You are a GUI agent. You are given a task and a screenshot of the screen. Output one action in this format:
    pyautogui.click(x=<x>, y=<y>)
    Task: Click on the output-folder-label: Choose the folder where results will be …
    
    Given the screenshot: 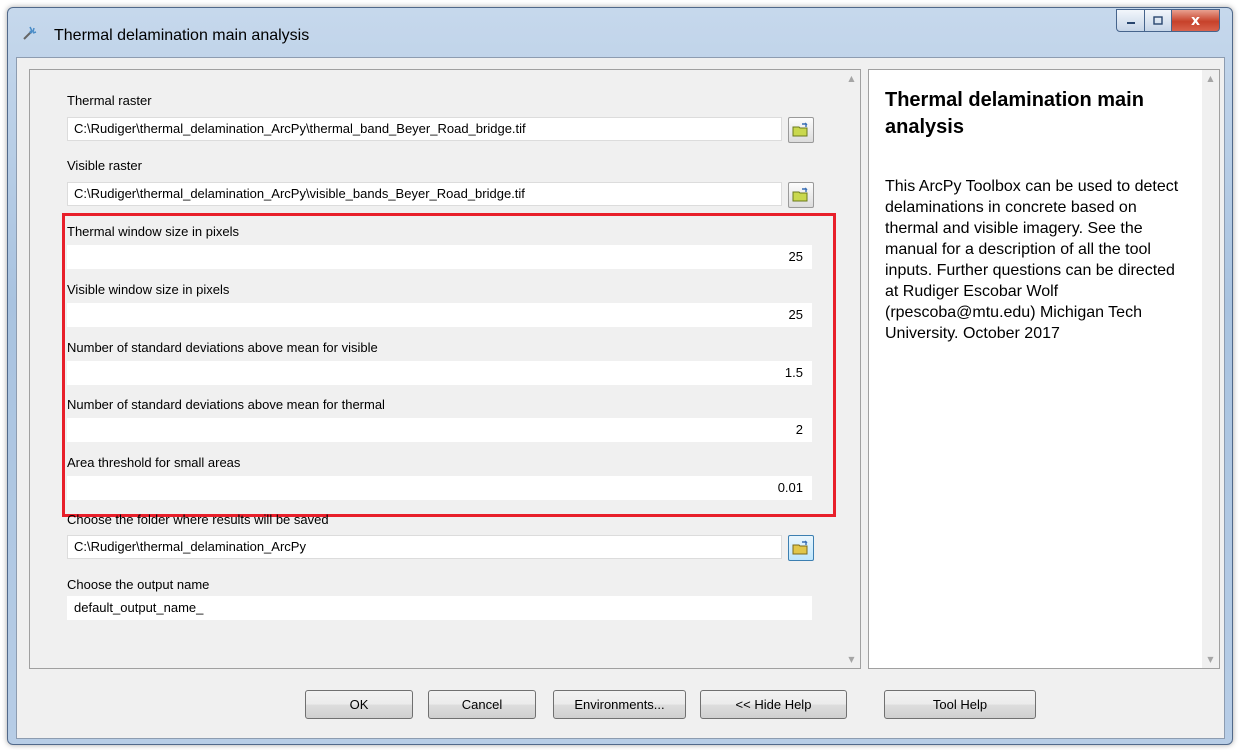 What is the action you would take?
    pyautogui.click(x=198, y=519)
    